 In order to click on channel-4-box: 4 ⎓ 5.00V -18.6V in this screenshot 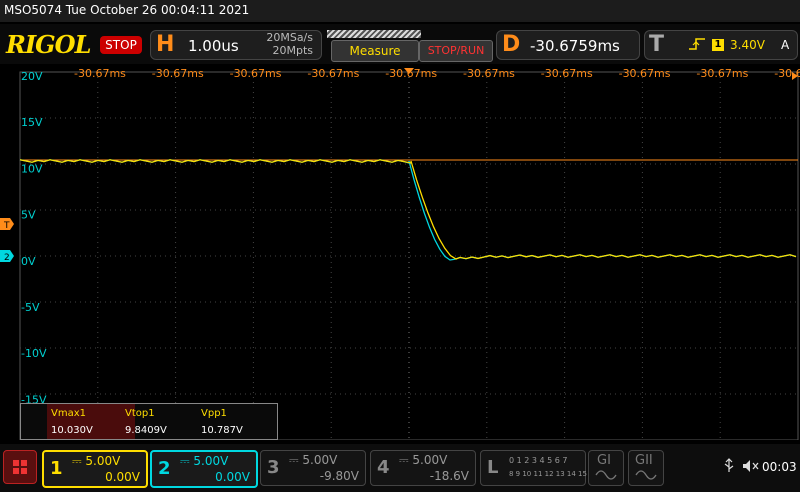, I will do `click(423, 468)`.